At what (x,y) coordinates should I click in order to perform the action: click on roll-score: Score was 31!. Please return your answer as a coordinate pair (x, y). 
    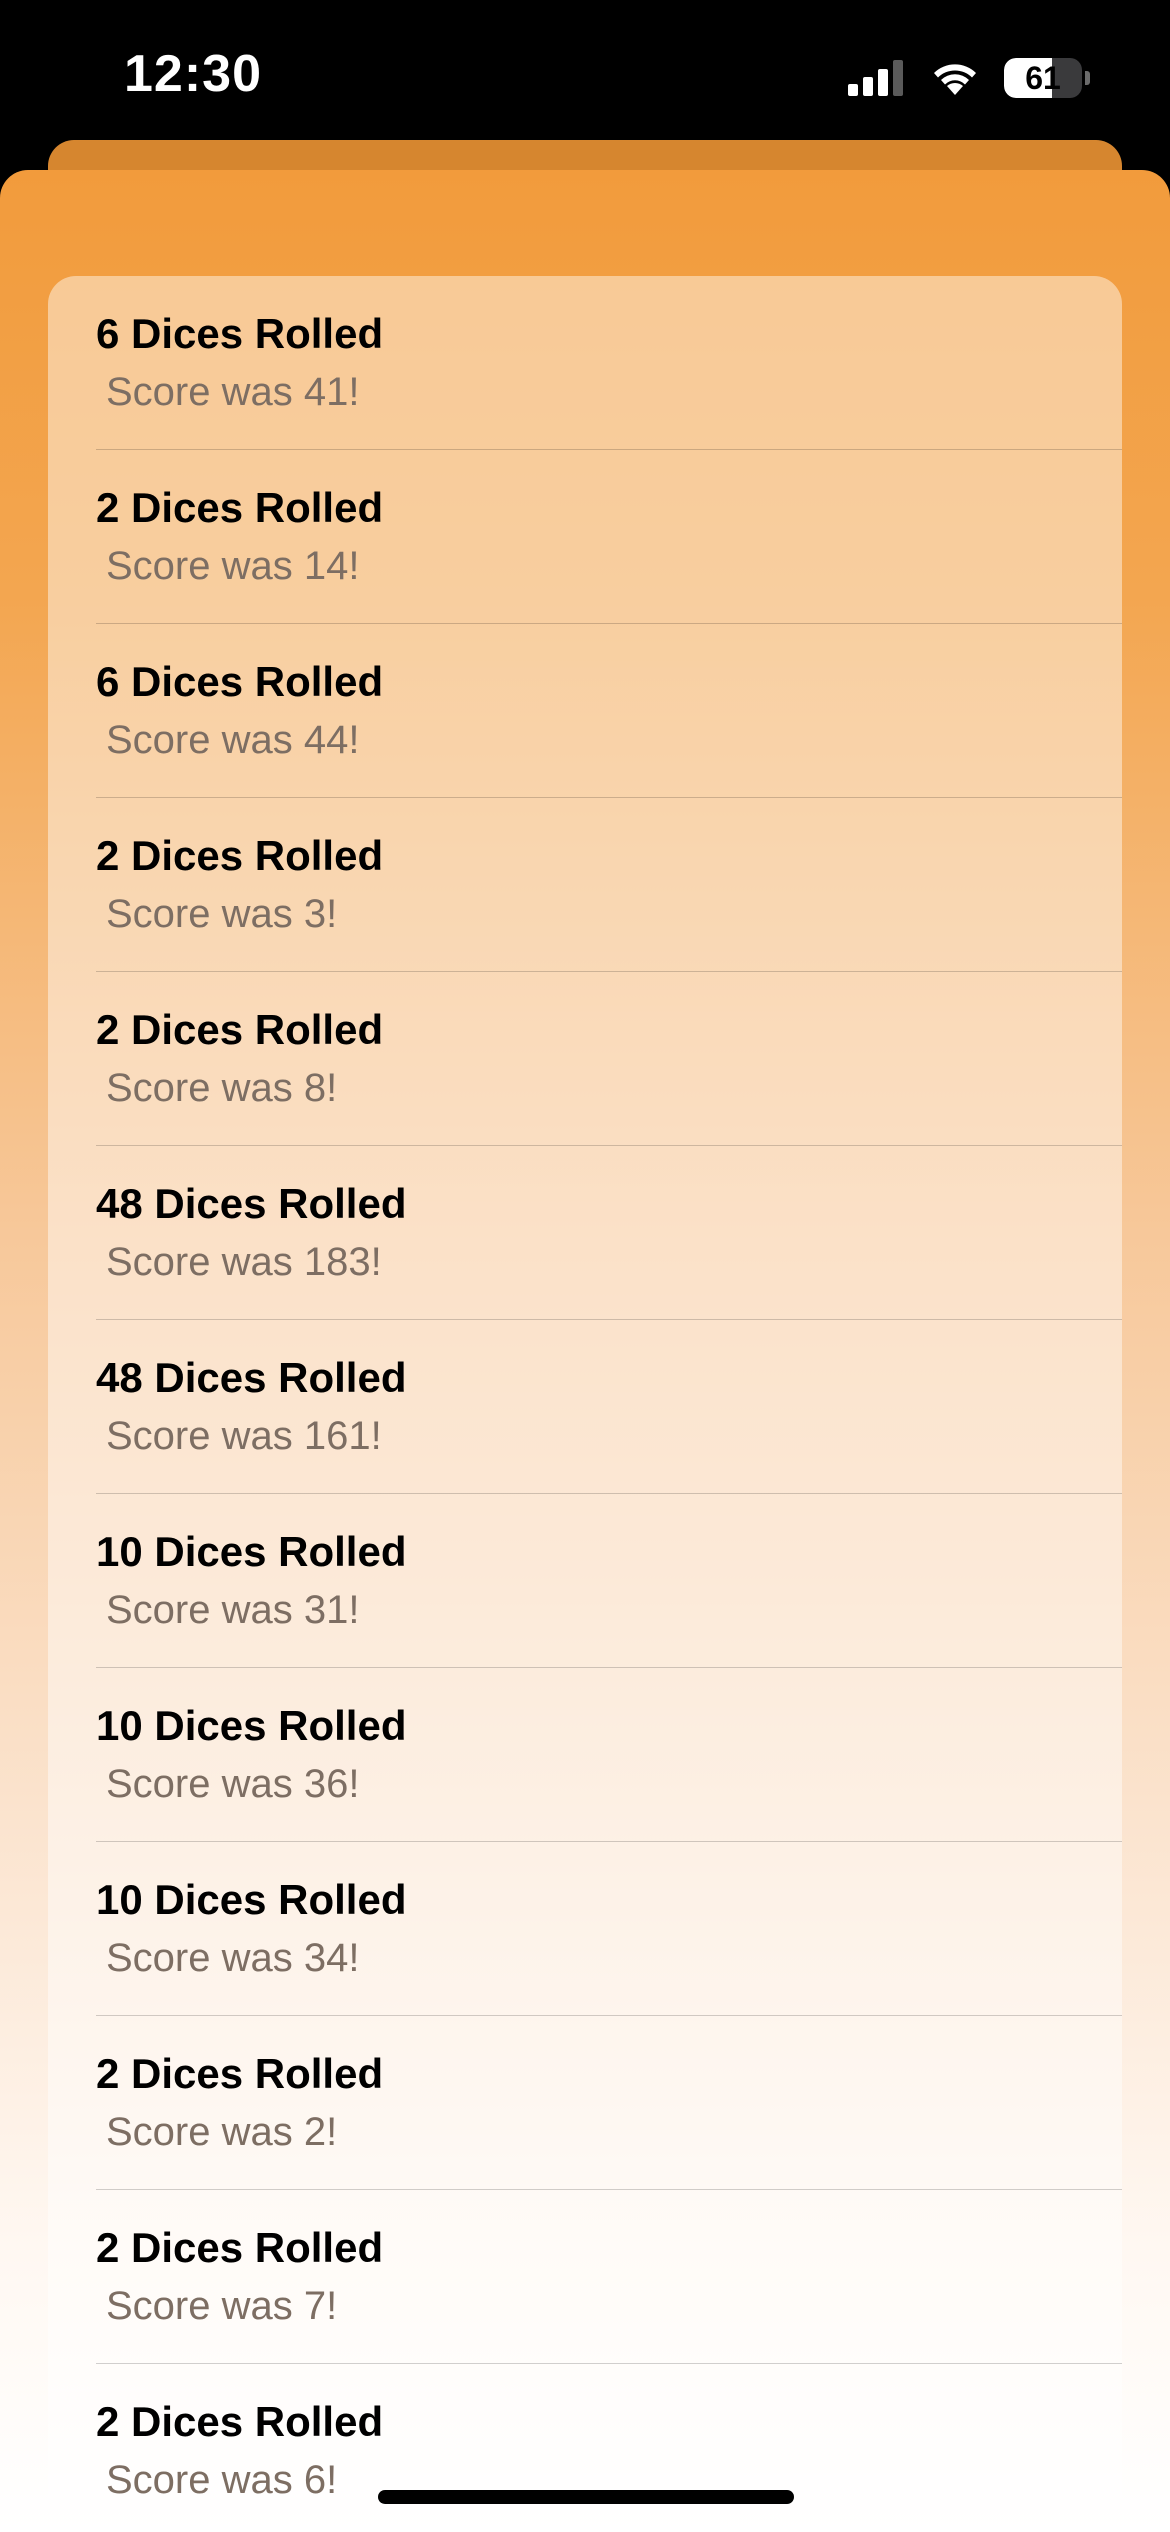
    Looking at the image, I should click on (233, 1610).